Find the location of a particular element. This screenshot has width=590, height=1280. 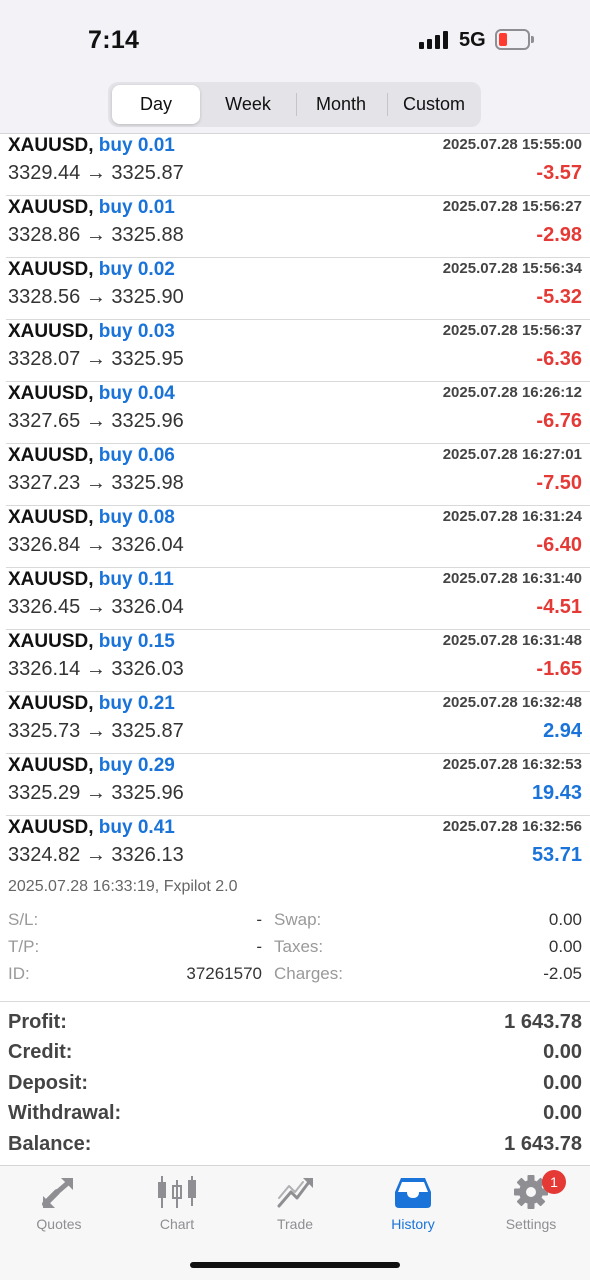

trade-prices: 3325.73 → 3325.87 is located at coordinates (96, 731).